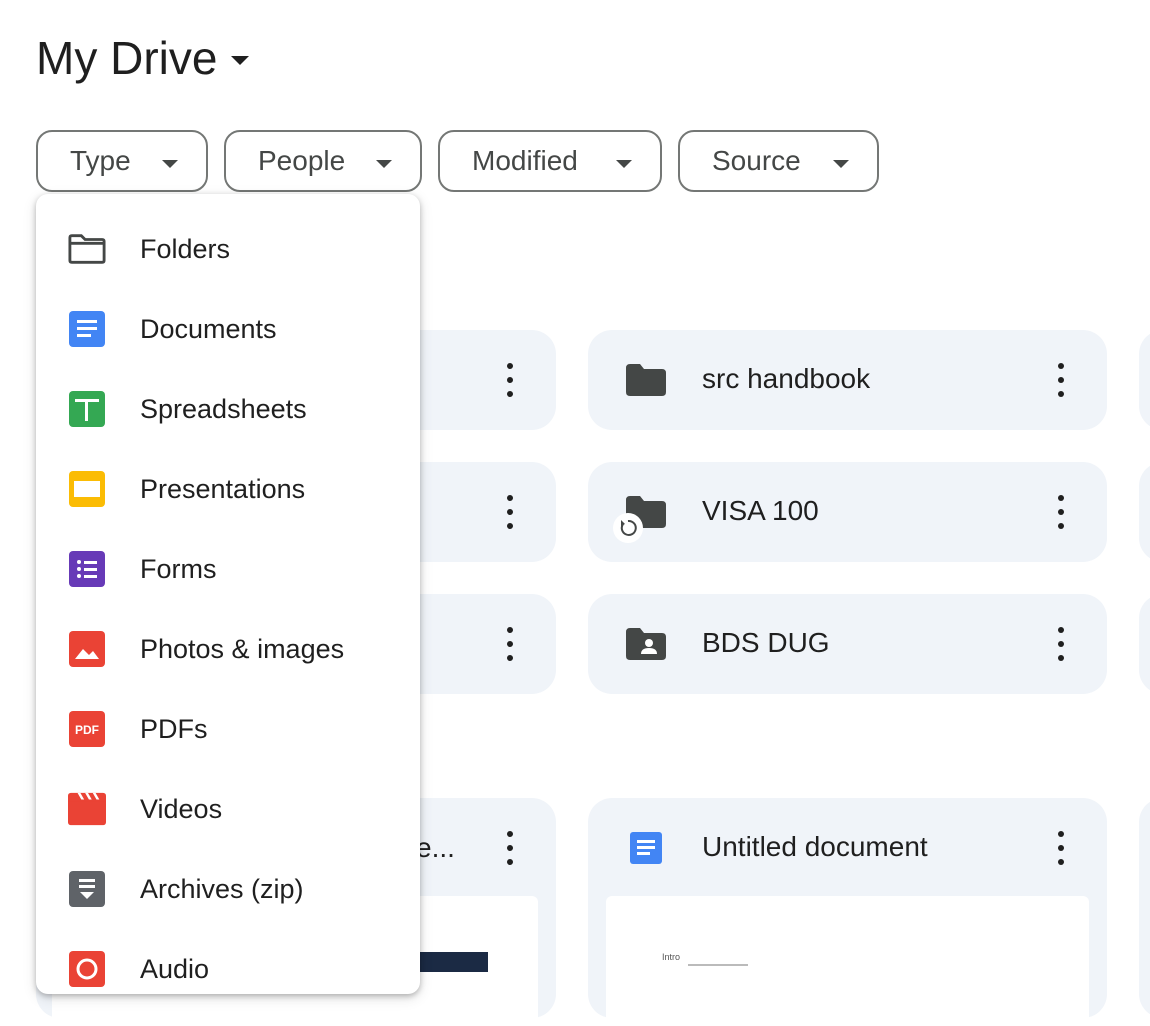 This screenshot has width=1150, height=1026. What do you see at coordinates (228, 961) in the screenshot?
I see `menu-item-audio: Audio` at bounding box center [228, 961].